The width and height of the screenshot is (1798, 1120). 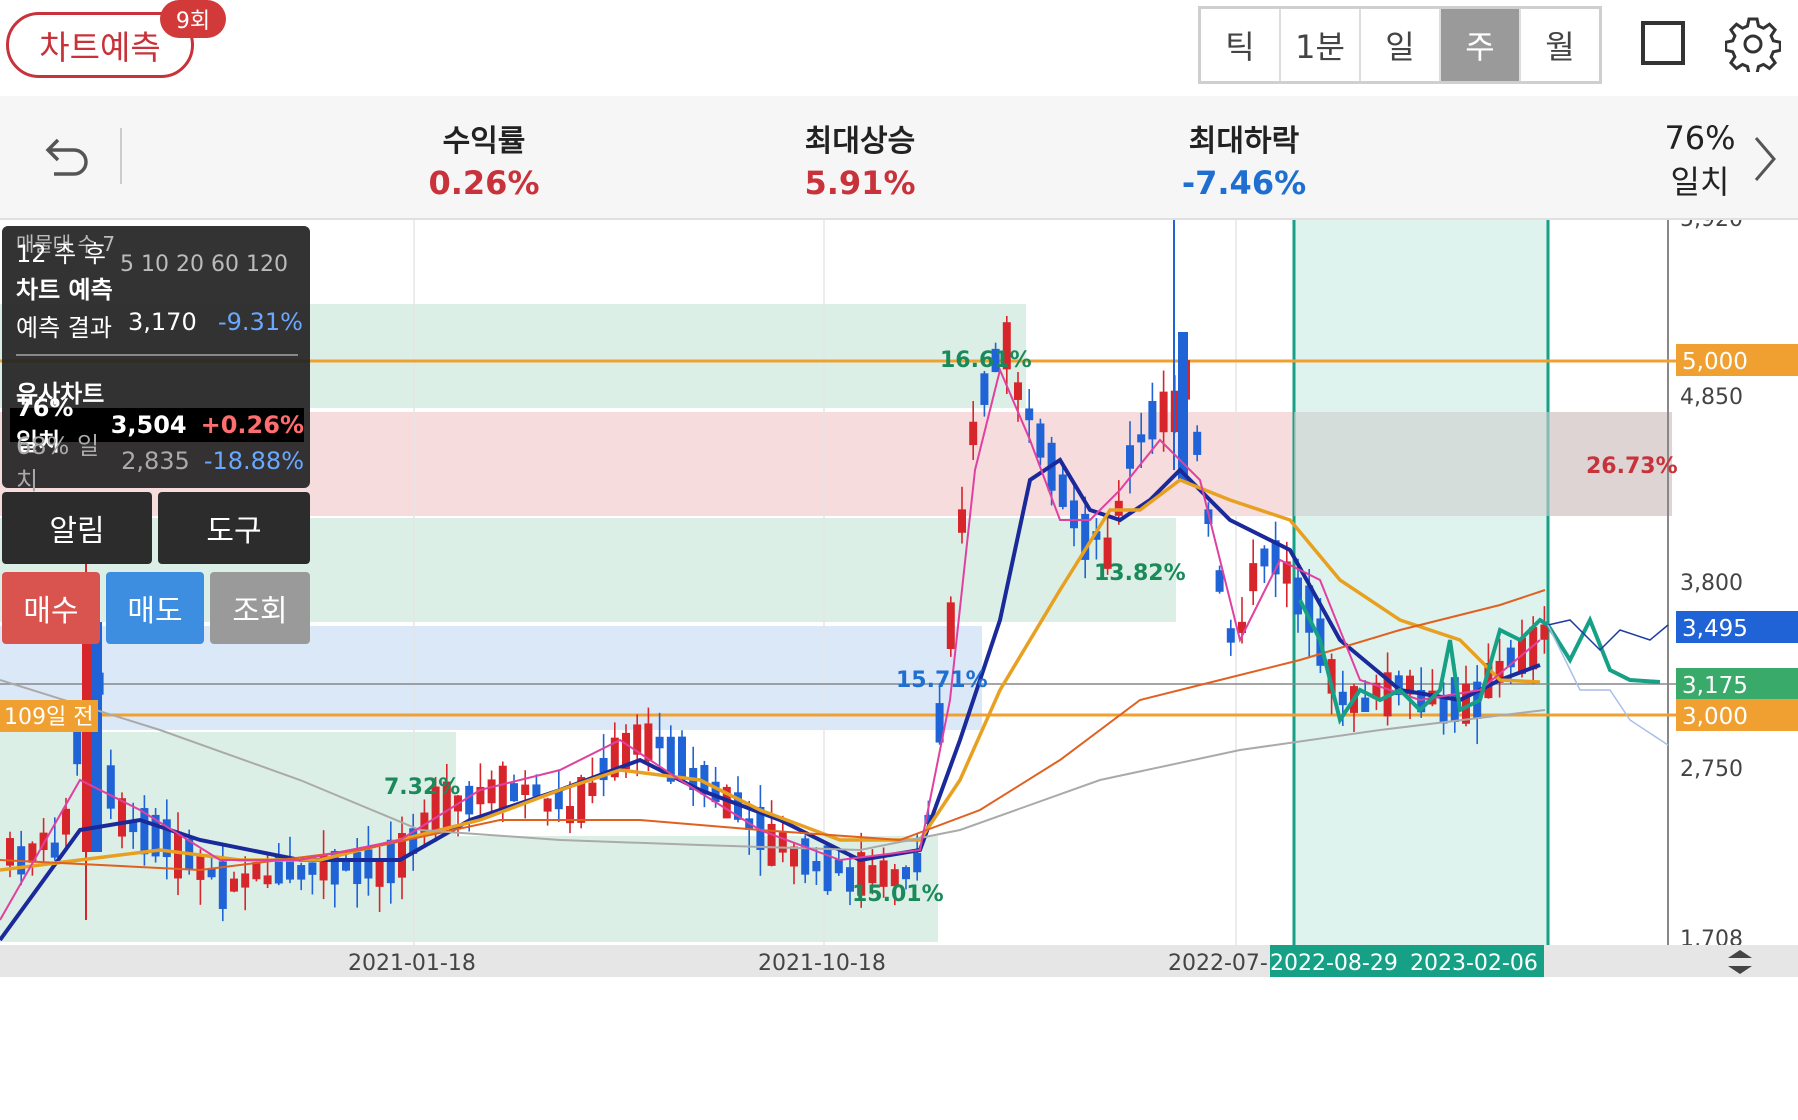 What do you see at coordinates (898, 894) in the screenshot?
I see `zone-percent-label: 15.01%` at bounding box center [898, 894].